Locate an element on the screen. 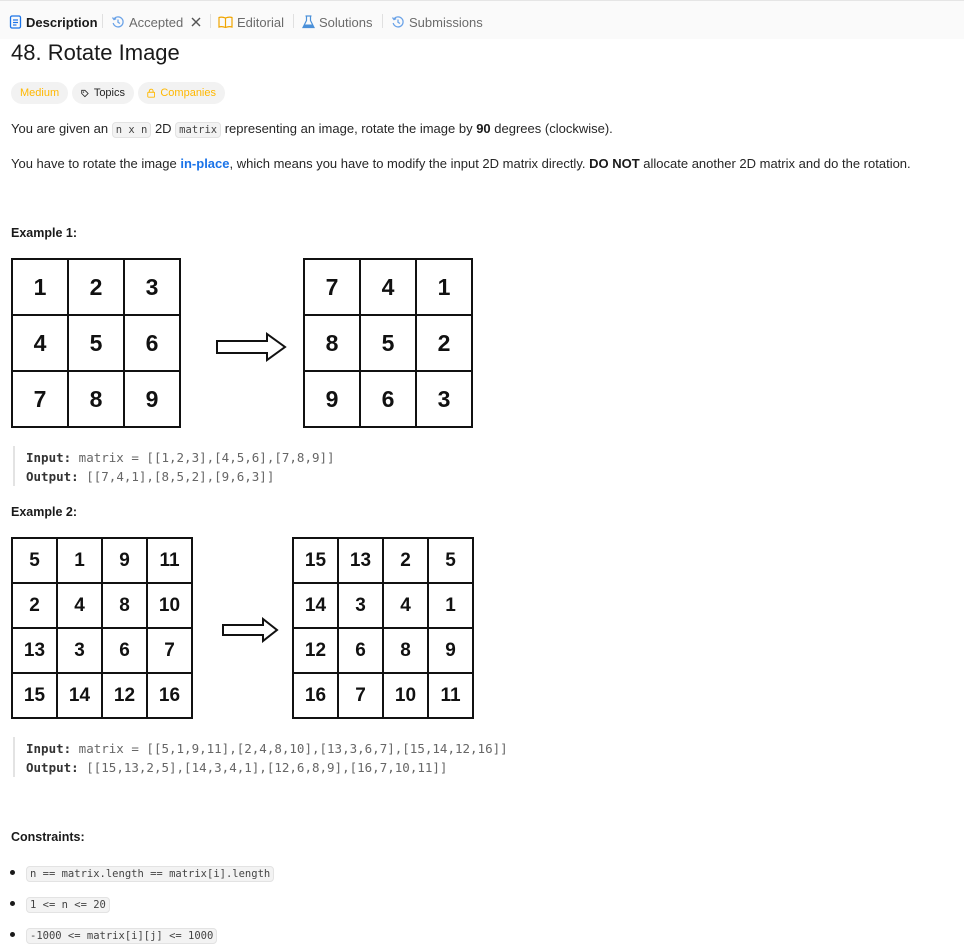  book-icon is located at coordinates (225, 22).